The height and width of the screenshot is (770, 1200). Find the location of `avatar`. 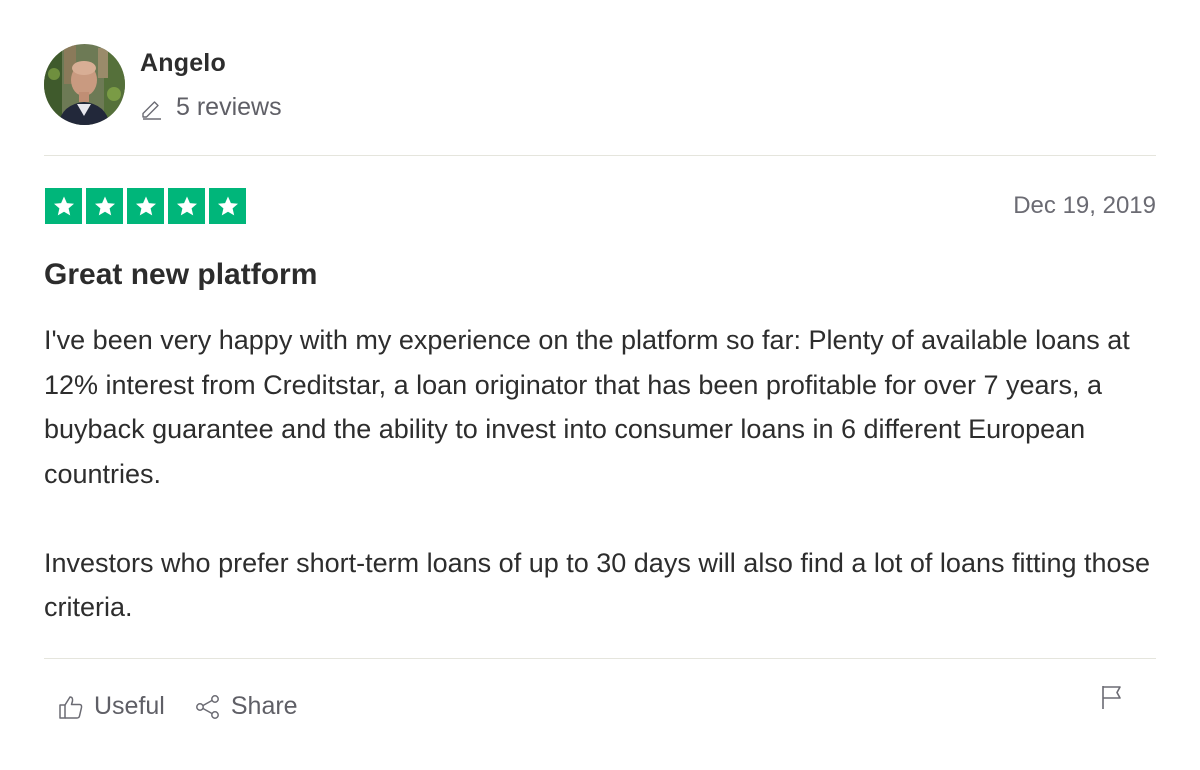

avatar is located at coordinates (84, 84).